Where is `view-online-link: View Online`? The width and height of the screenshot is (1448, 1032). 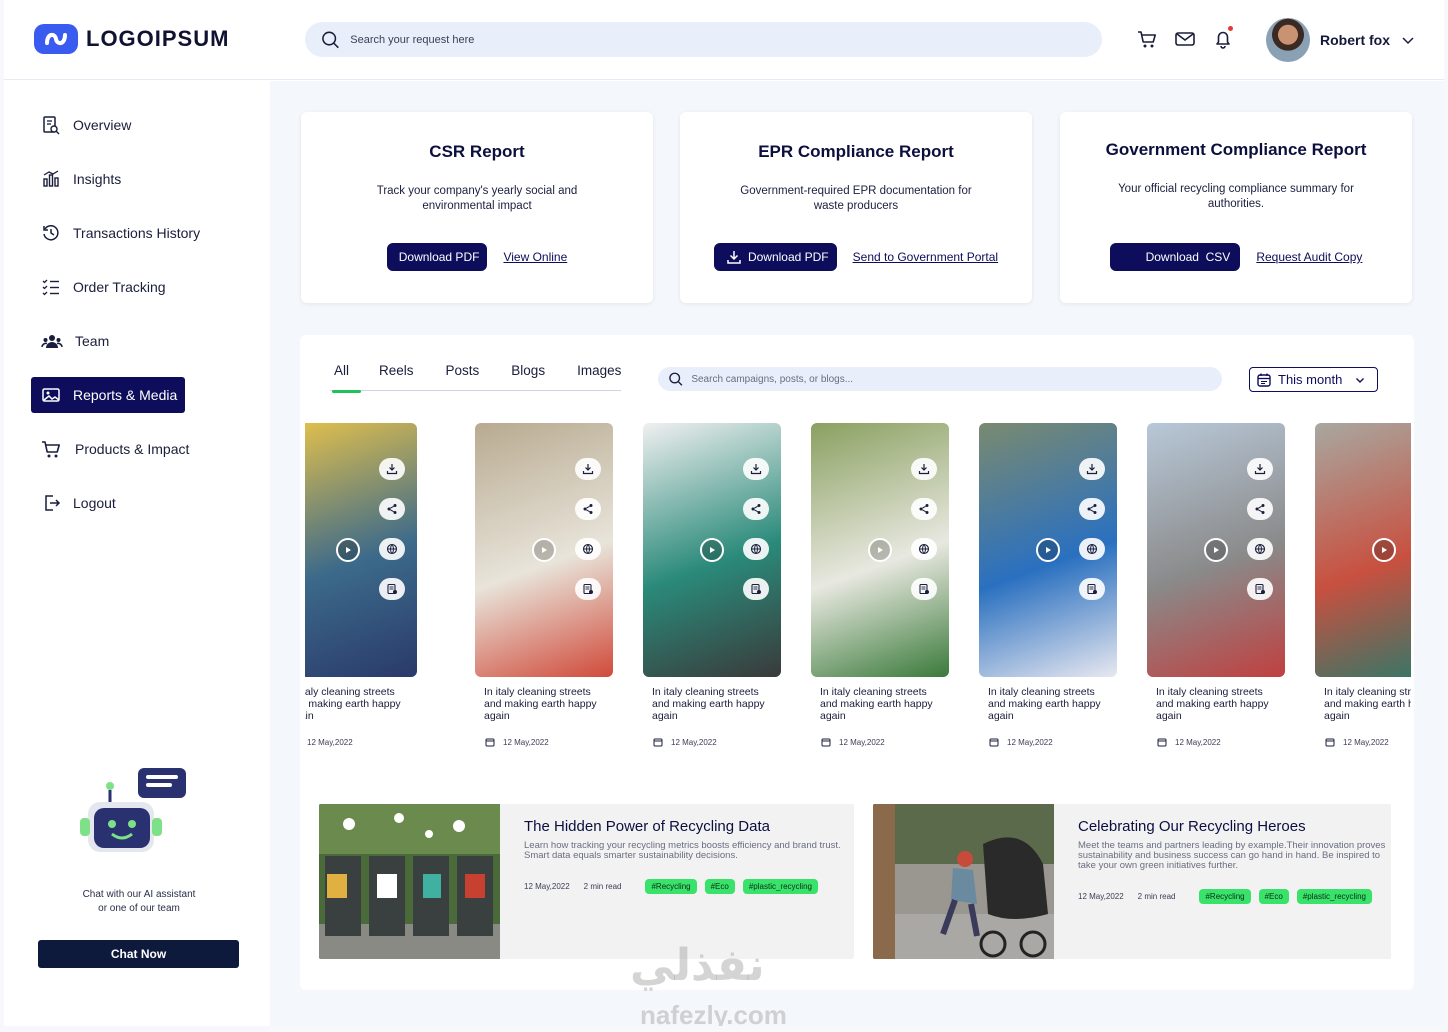 view-online-link: View Online is located at coordinates (535, 257).